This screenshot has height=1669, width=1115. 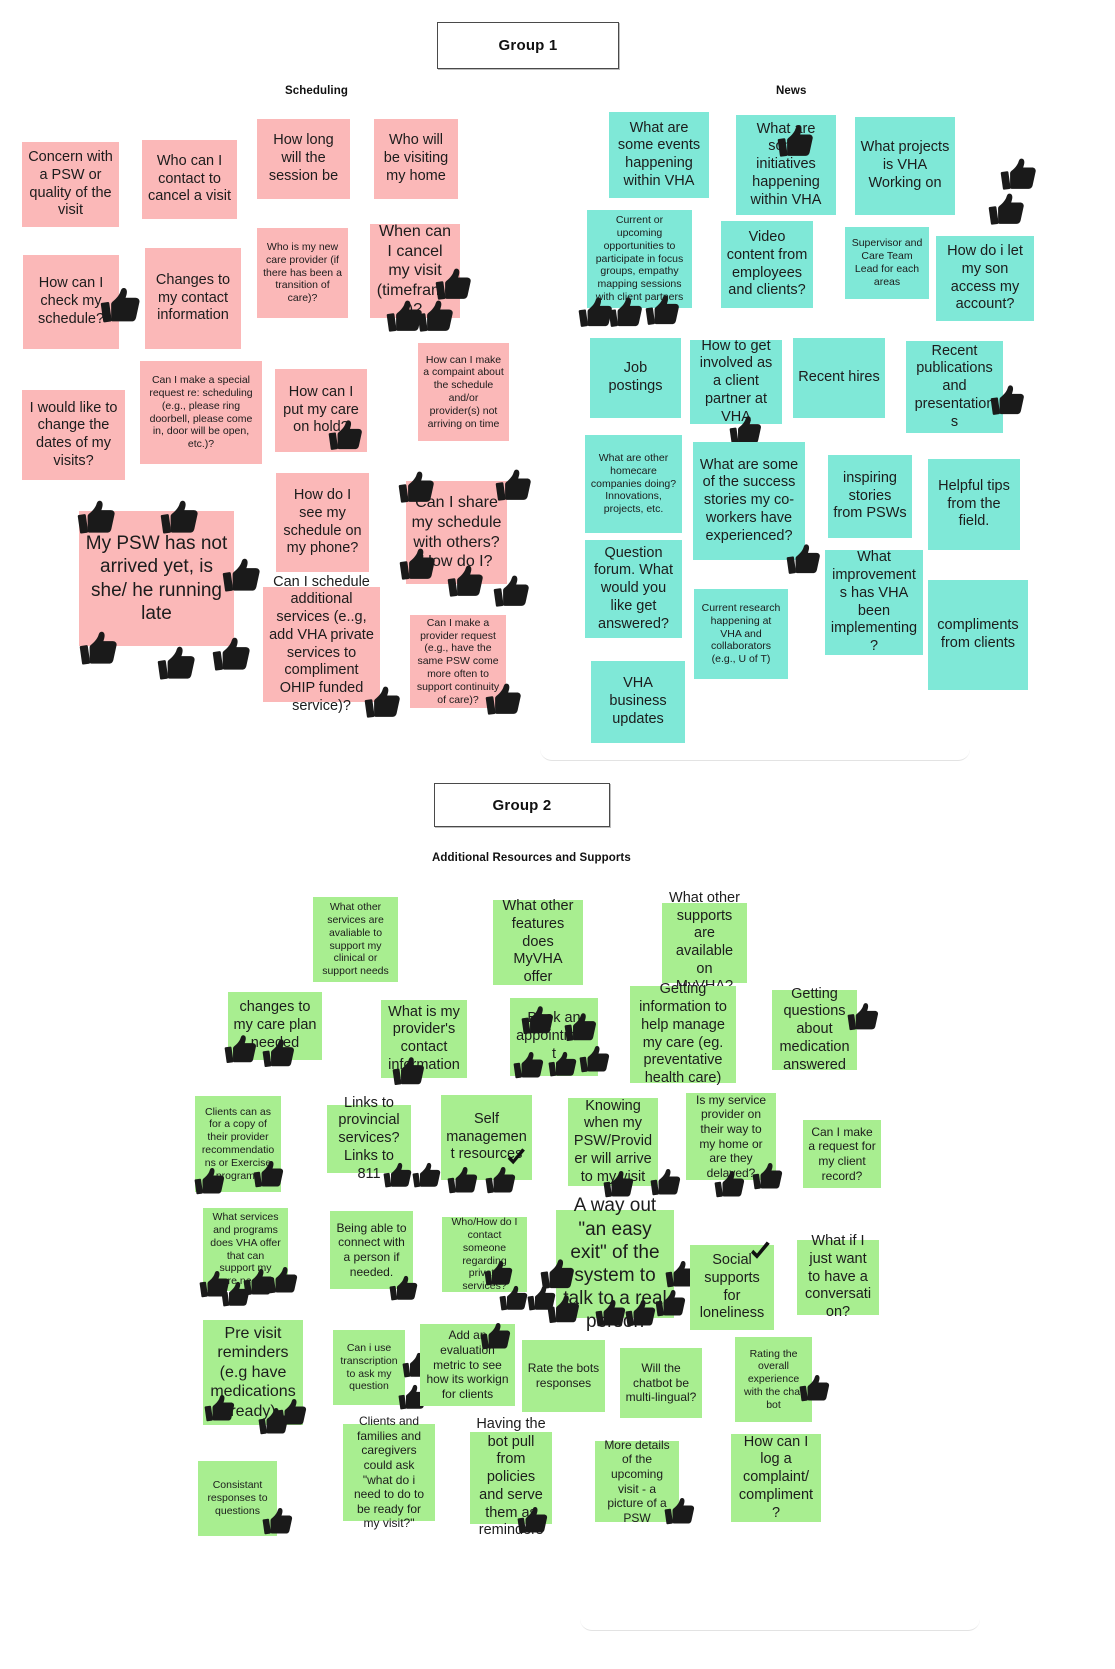 What do you see at coordinates (275, 1026) in the screenshot?
I see `sticky-note: changes to my care plan needed` at bounding box center [275, 1026].